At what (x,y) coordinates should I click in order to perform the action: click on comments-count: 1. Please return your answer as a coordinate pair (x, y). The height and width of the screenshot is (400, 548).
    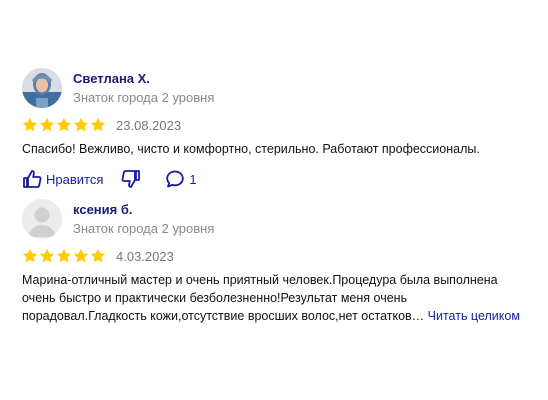
    Looking at the image, I should click on (193, 179).